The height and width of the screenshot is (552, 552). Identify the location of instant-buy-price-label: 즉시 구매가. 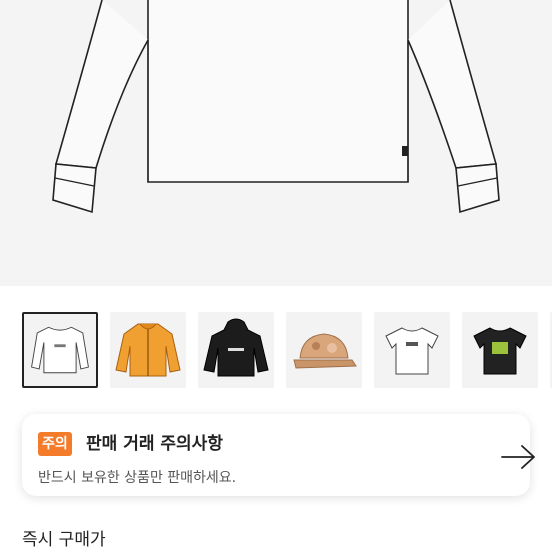
(64, 540).